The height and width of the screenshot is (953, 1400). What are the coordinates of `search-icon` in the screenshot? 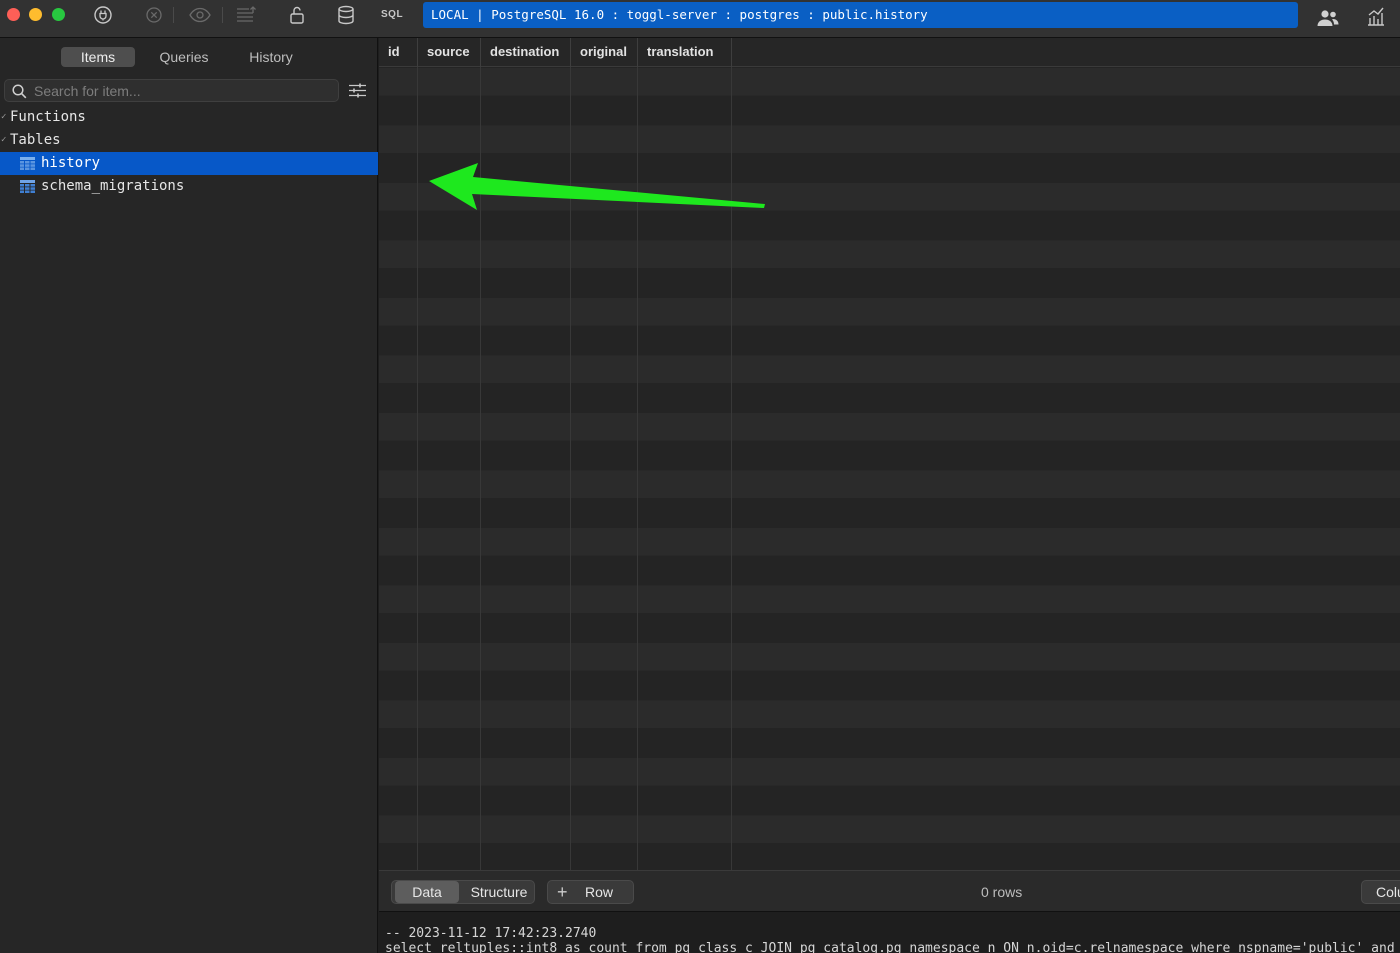 It's located at (19, 91).